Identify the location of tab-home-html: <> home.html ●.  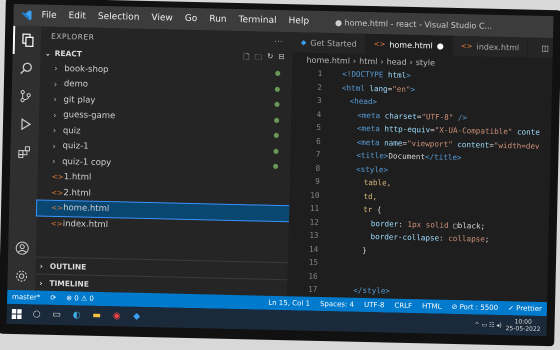
(409, 44).